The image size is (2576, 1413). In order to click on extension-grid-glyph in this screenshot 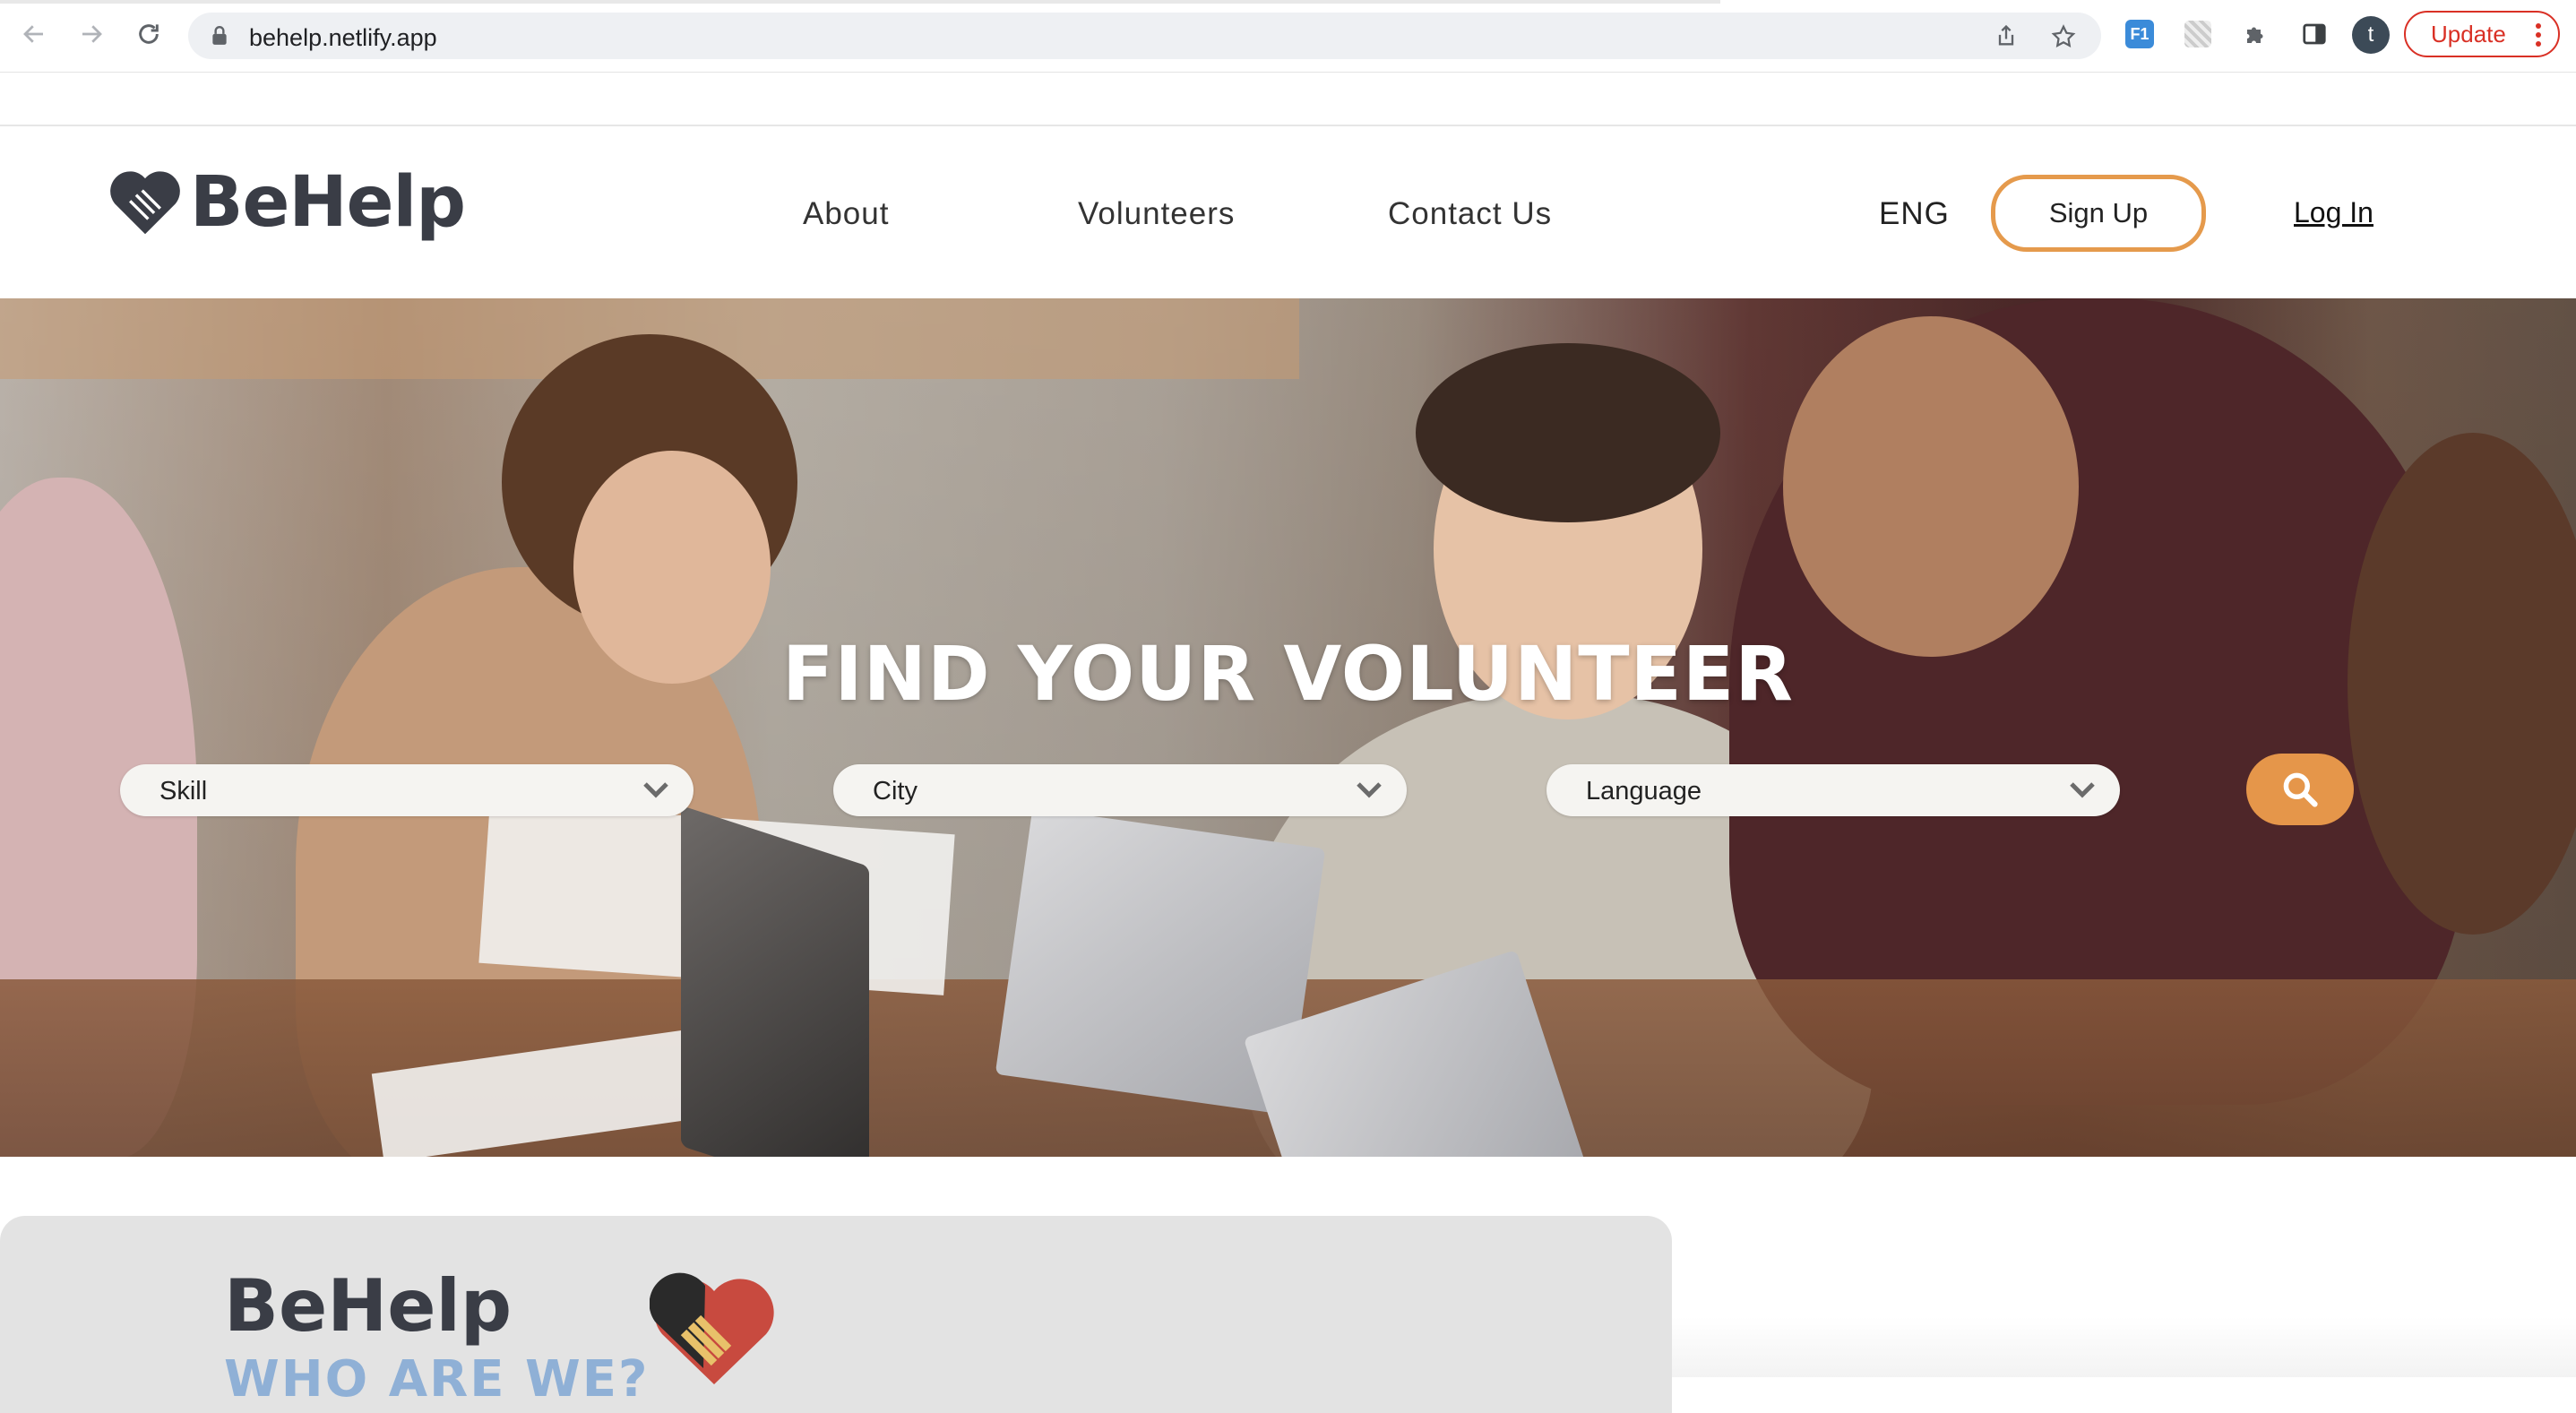, I will do `click(2197, 34)`.